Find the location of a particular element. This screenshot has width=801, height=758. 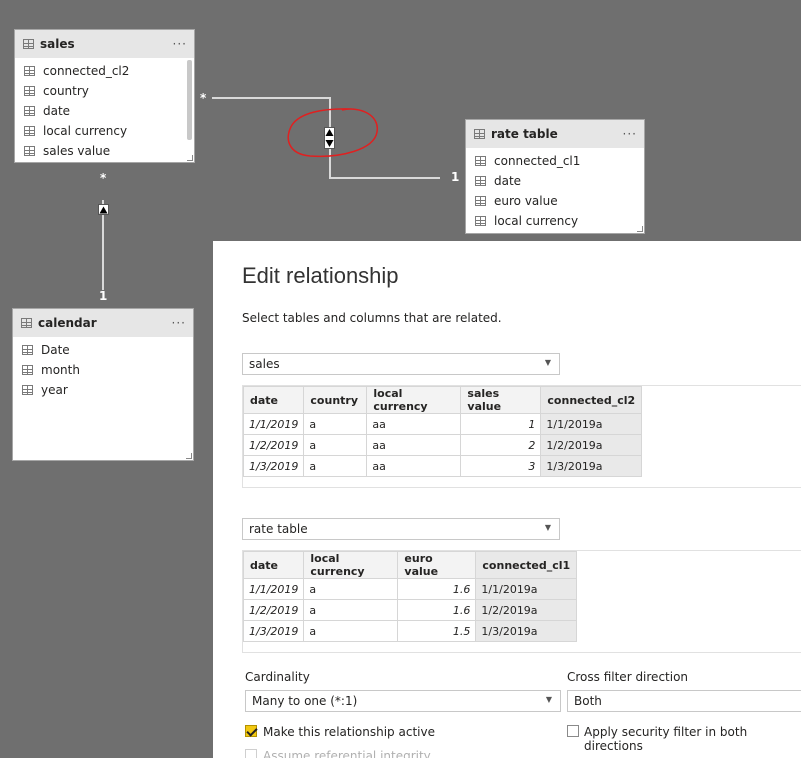

cardinality-select: Many to one (*:1) ▼ is located at coordinates (403, 701).